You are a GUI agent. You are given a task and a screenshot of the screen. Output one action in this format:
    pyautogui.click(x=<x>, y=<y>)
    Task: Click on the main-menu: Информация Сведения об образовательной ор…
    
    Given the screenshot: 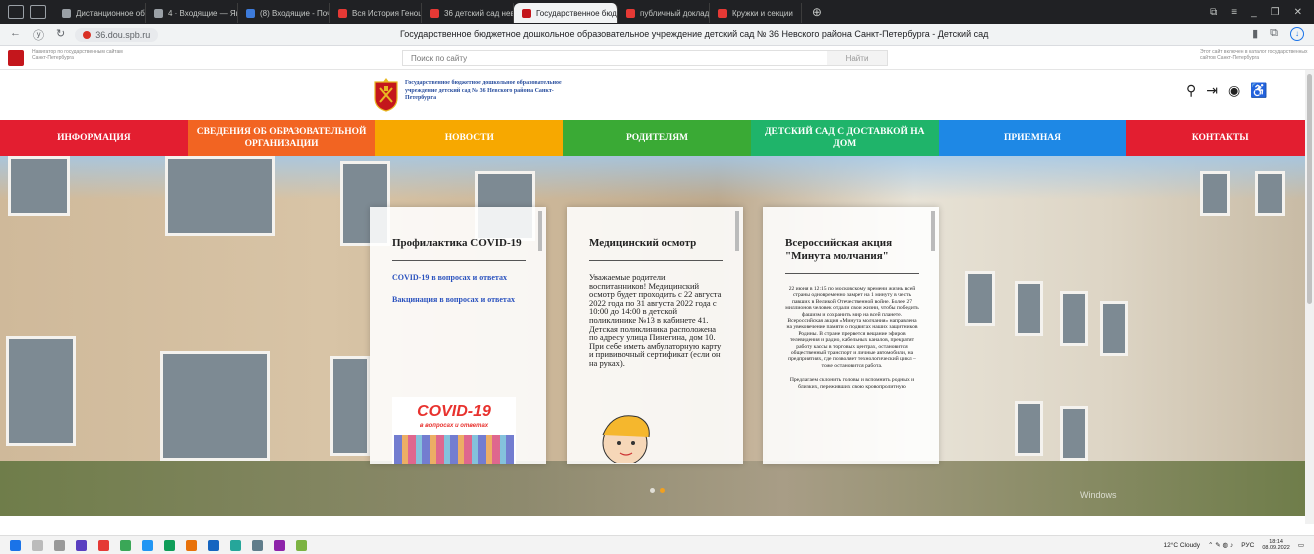 What is the action you would take?
    pyautogui.click(x=657, y=138)
    